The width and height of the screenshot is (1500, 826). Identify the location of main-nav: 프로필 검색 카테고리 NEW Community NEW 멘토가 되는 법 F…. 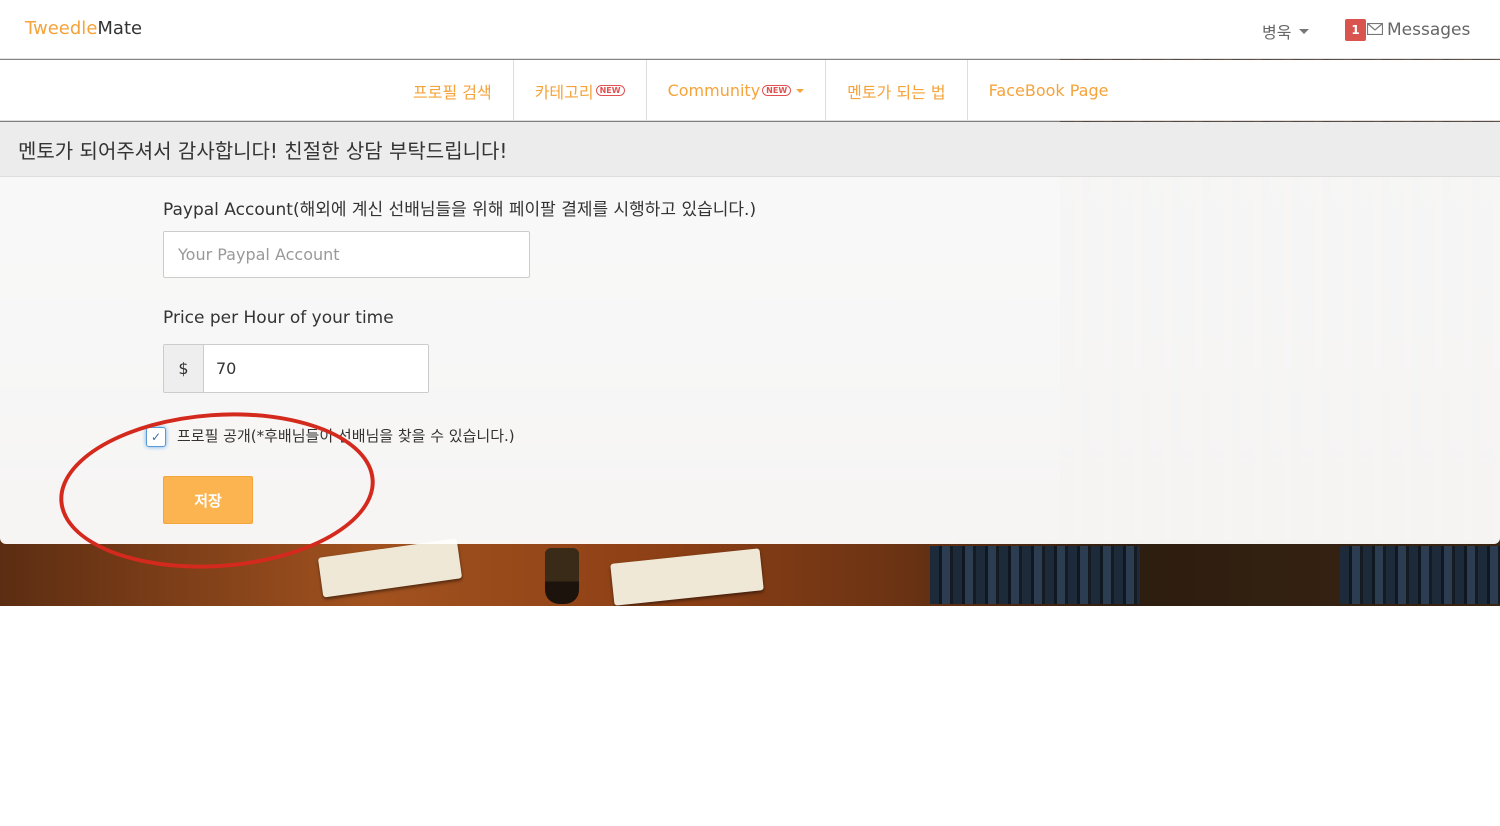
(750, 90).